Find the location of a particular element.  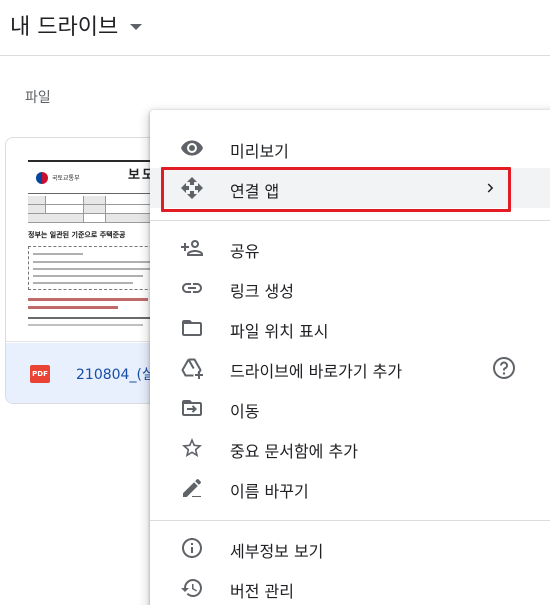

menu-item-label: 중요 문서함에 추가 is located at coordinates (294, 451).